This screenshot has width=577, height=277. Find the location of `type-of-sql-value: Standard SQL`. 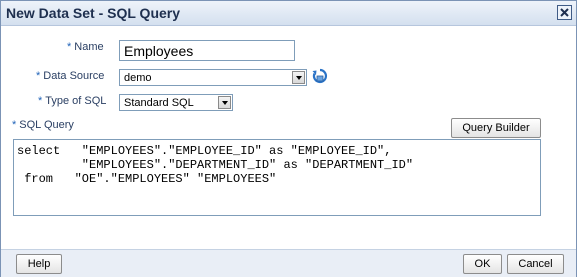

type-of-sql-value: Standard SQL is located at coordinates (159, 103).